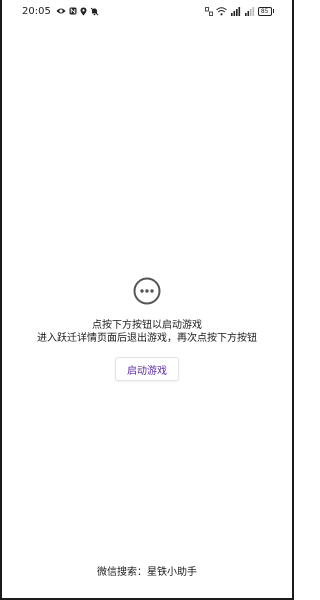 The height and width of the screenshot is (600, 320). I want to click on status-bar: 20:05 85, so click(147, 11).